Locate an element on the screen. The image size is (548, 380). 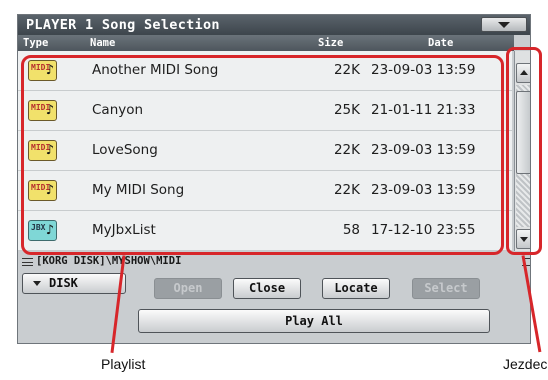
play-all-button: Play All is located at coordinates (314, 321).